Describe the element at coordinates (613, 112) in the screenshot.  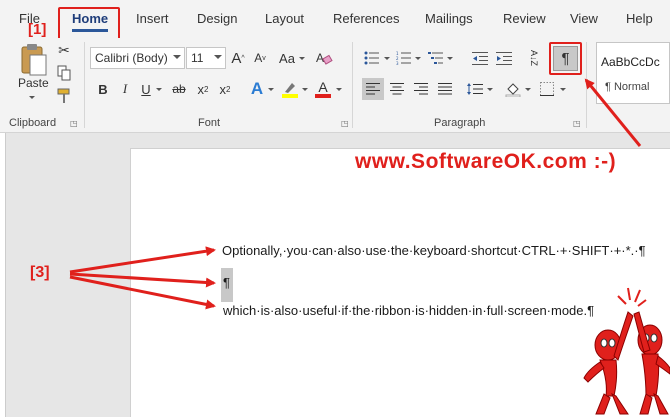
I see `arrow-to-pilcrow` at that location.